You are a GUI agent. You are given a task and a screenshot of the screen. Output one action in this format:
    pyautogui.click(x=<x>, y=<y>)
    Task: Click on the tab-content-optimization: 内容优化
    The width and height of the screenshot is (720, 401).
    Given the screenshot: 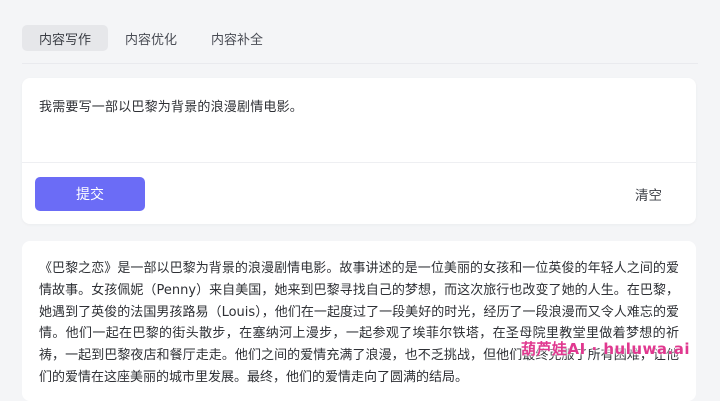 What is the action you would take?
    pyautogui.click(x=151, y=38)
    